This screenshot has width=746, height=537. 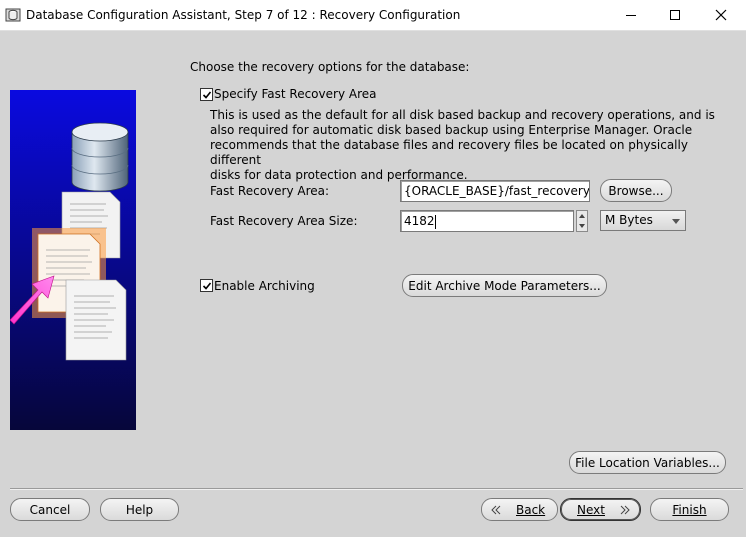 I want to click on back-button: Back, so click(x=519, y=509).